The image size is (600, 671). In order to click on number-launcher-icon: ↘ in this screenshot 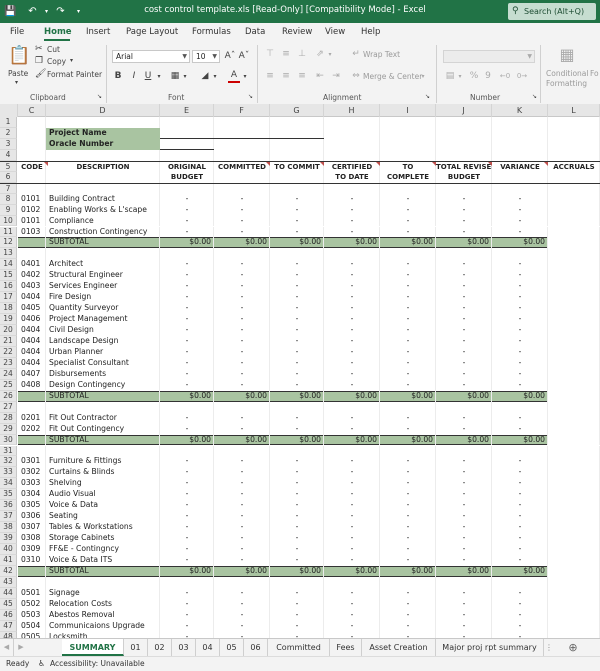, I will do `click(534, 96)`.